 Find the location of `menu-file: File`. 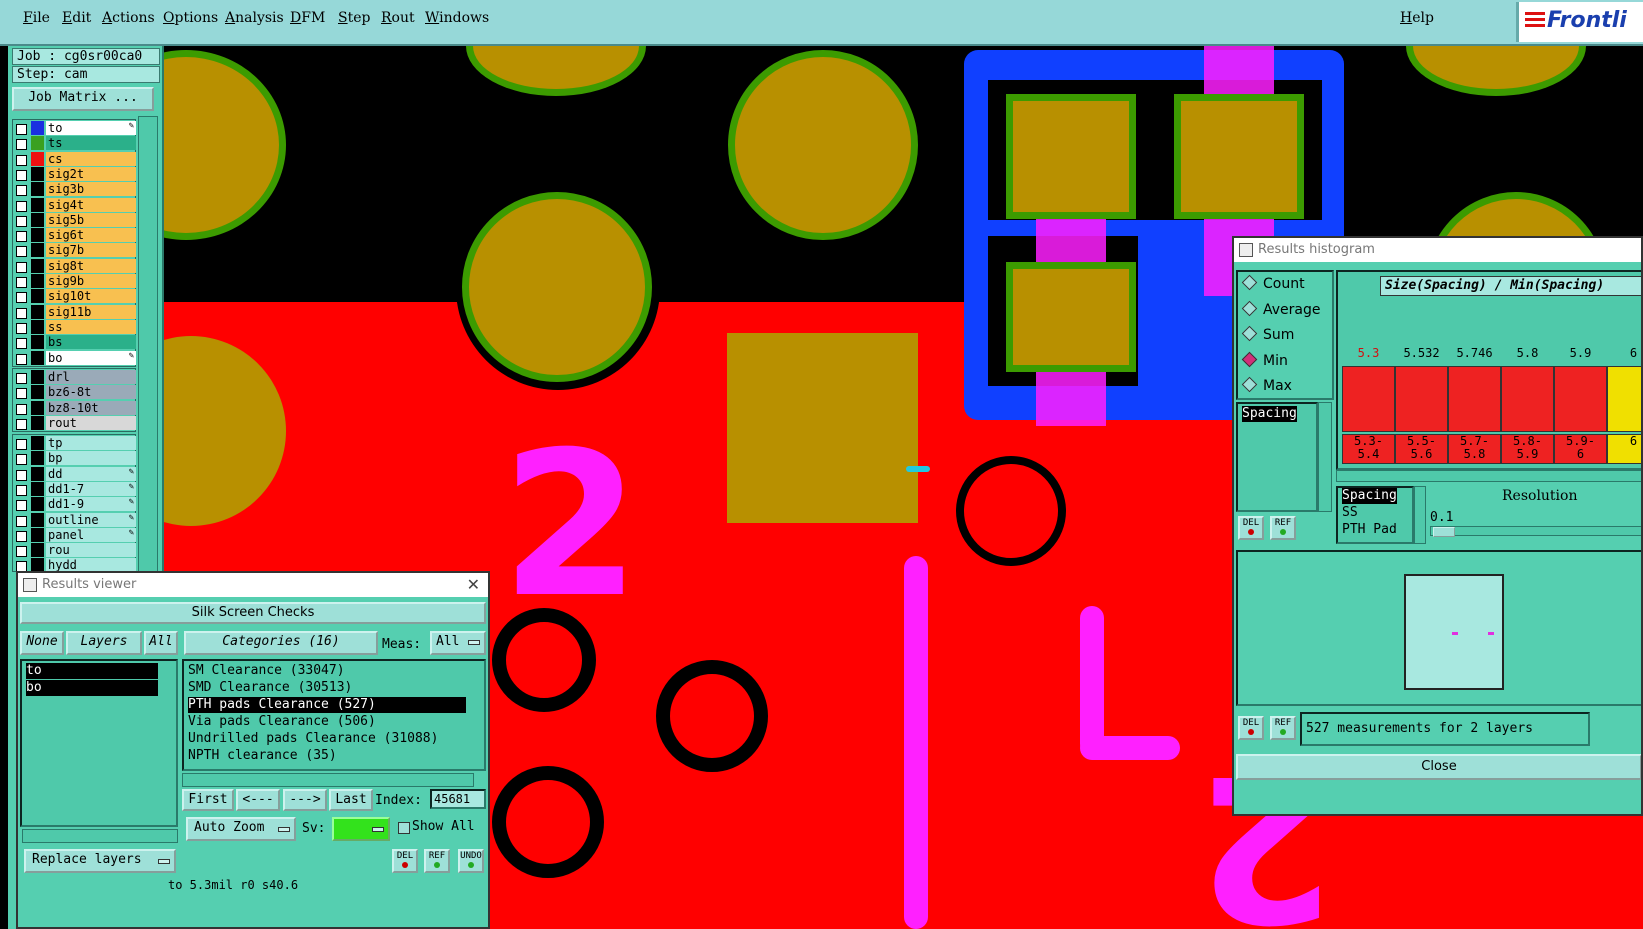

menu-file: File is located at coordinates (36, 18).